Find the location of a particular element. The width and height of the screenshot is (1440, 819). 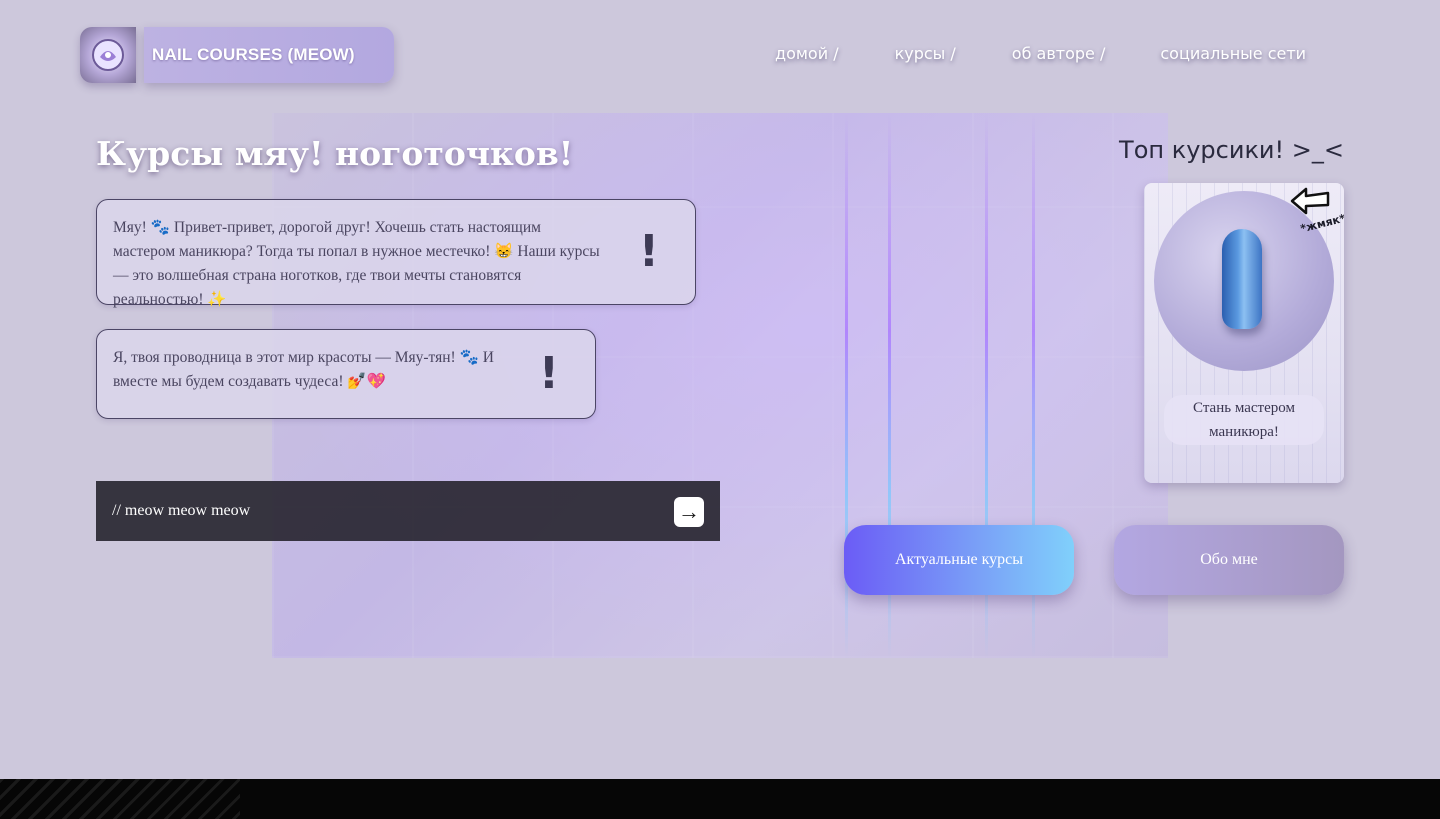

hero-title: Курсы мяу! ноготочков! is located at coordinates (335, 153).